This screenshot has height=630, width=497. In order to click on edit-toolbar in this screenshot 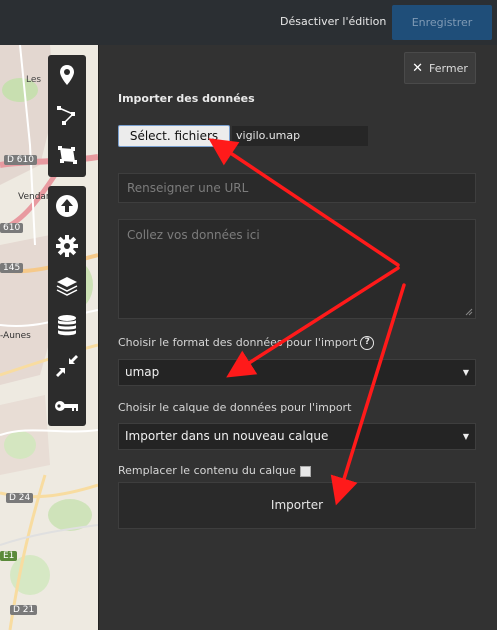, I will do `click(67, 306)`.